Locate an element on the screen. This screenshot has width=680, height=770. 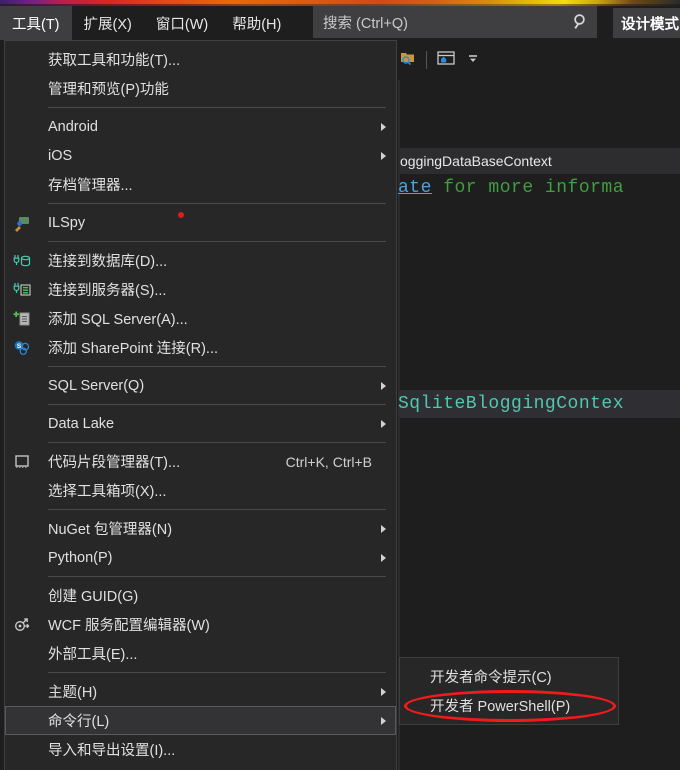
add-server-icon is located at coordinates (22, 319).